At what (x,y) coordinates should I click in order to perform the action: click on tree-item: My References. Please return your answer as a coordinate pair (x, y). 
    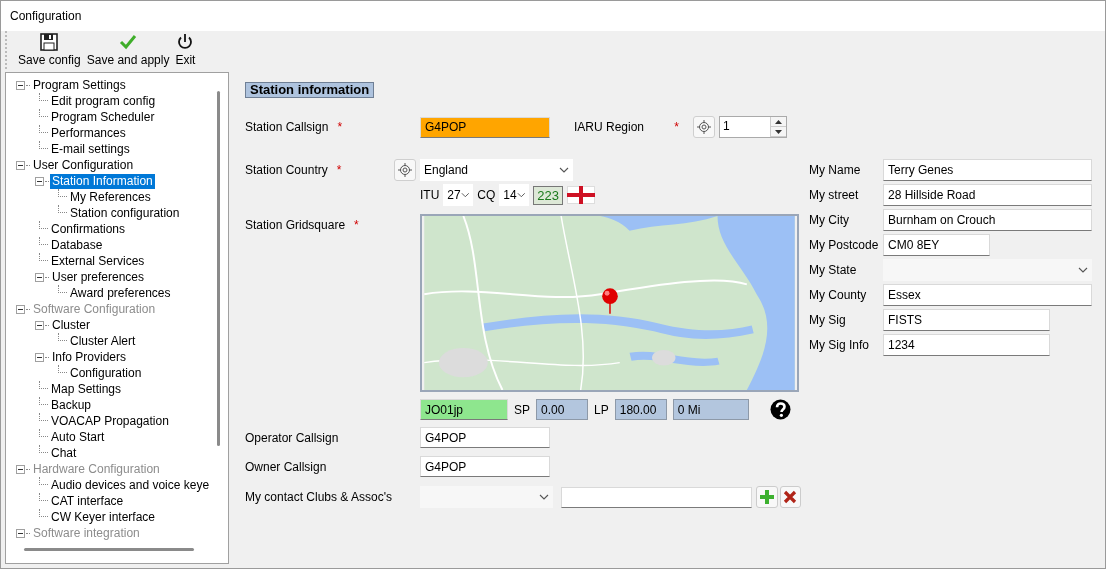
    Looking at the image, I should click on (110, 197).